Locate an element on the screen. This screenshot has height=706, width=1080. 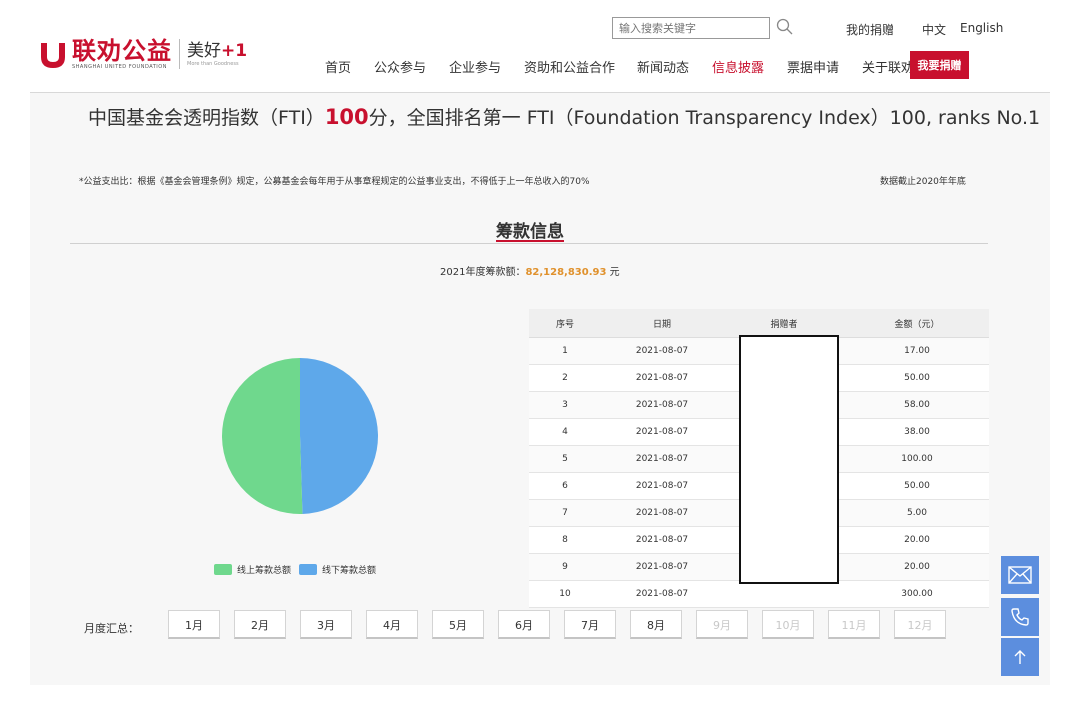
annual-total: 2021年度筹款额：82,128,830.93 元 is located at coordinates (530, 272).